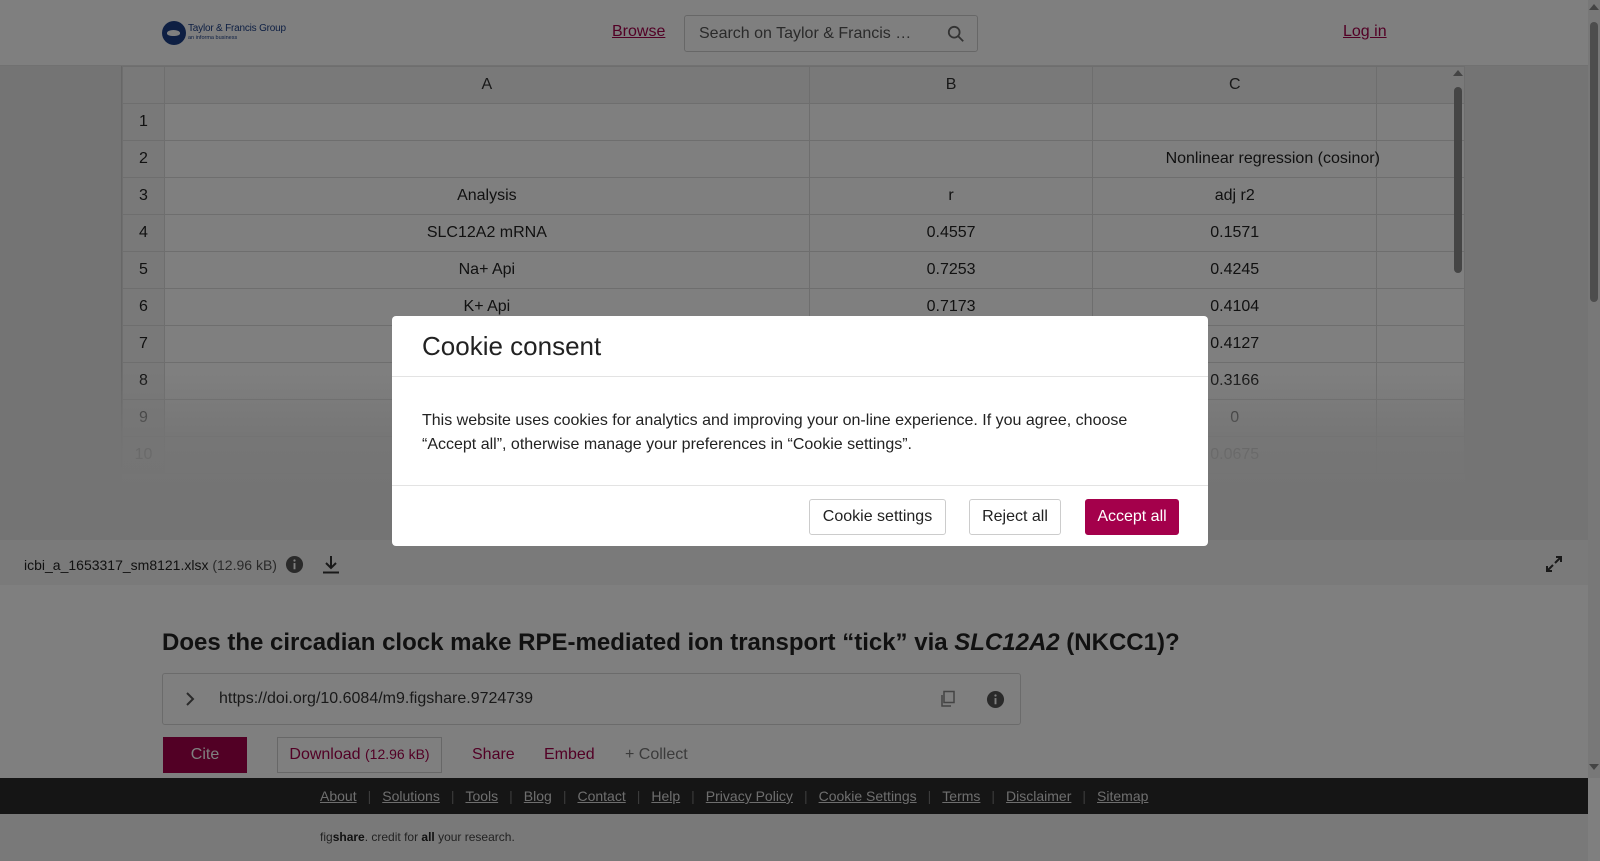 This screenshot has height=861, width=1600. Describe the element at coordinates (1132, 517) in the screenshot. I see `accept-all-button: Accept all` at that location.